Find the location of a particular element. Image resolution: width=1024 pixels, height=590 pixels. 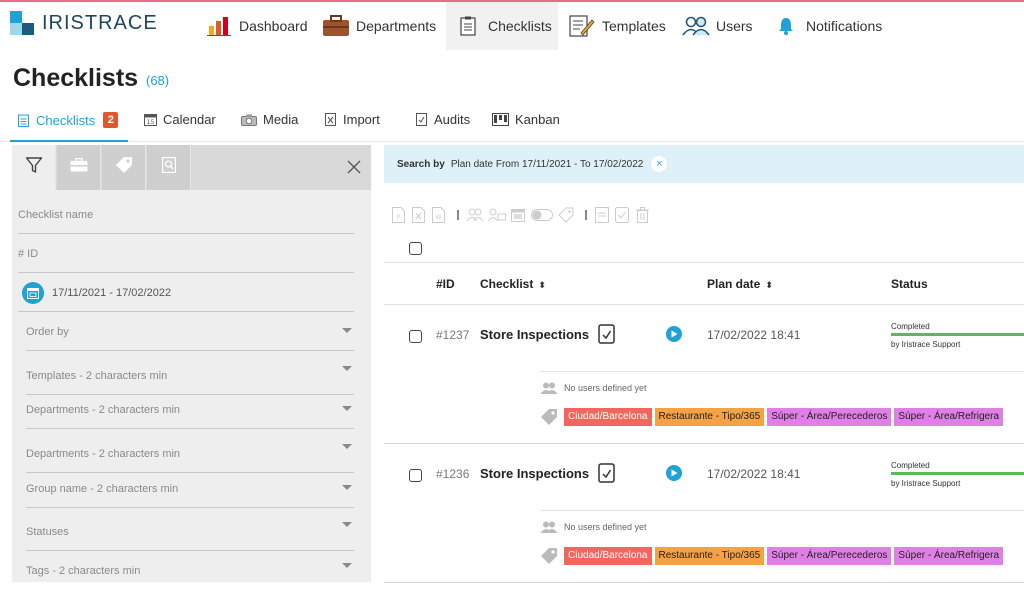

templates-select: Templates - 2 characters min is located at coordinates (190, 376).